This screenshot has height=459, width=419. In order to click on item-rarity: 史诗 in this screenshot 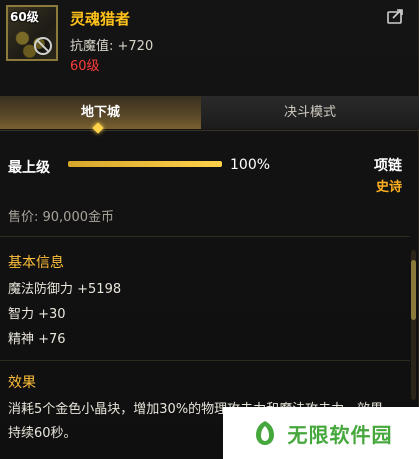, I will do `click(388, 187)`.